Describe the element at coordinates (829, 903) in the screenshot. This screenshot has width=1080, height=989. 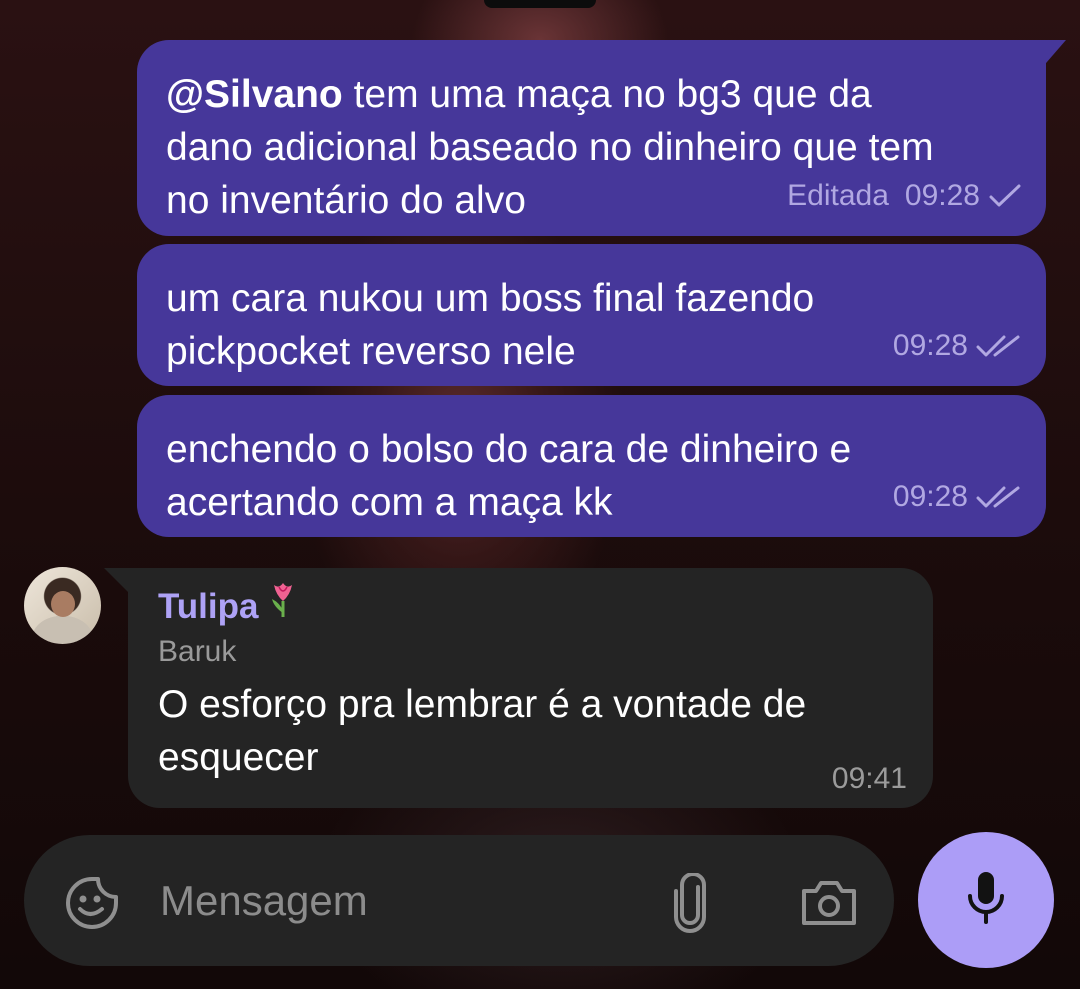
I see `camera-icon` at that location.